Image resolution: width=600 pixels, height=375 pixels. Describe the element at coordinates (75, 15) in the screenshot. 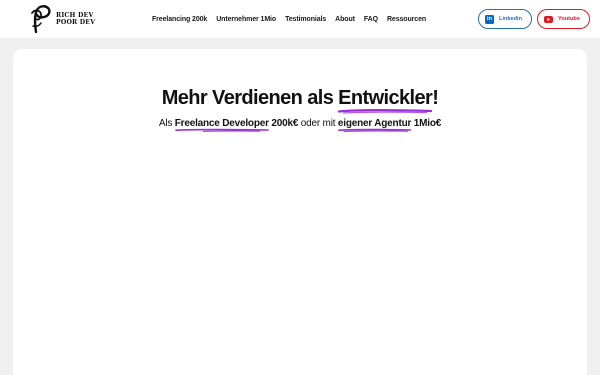

I see `brand-line-1: RICH DEV` at that location.